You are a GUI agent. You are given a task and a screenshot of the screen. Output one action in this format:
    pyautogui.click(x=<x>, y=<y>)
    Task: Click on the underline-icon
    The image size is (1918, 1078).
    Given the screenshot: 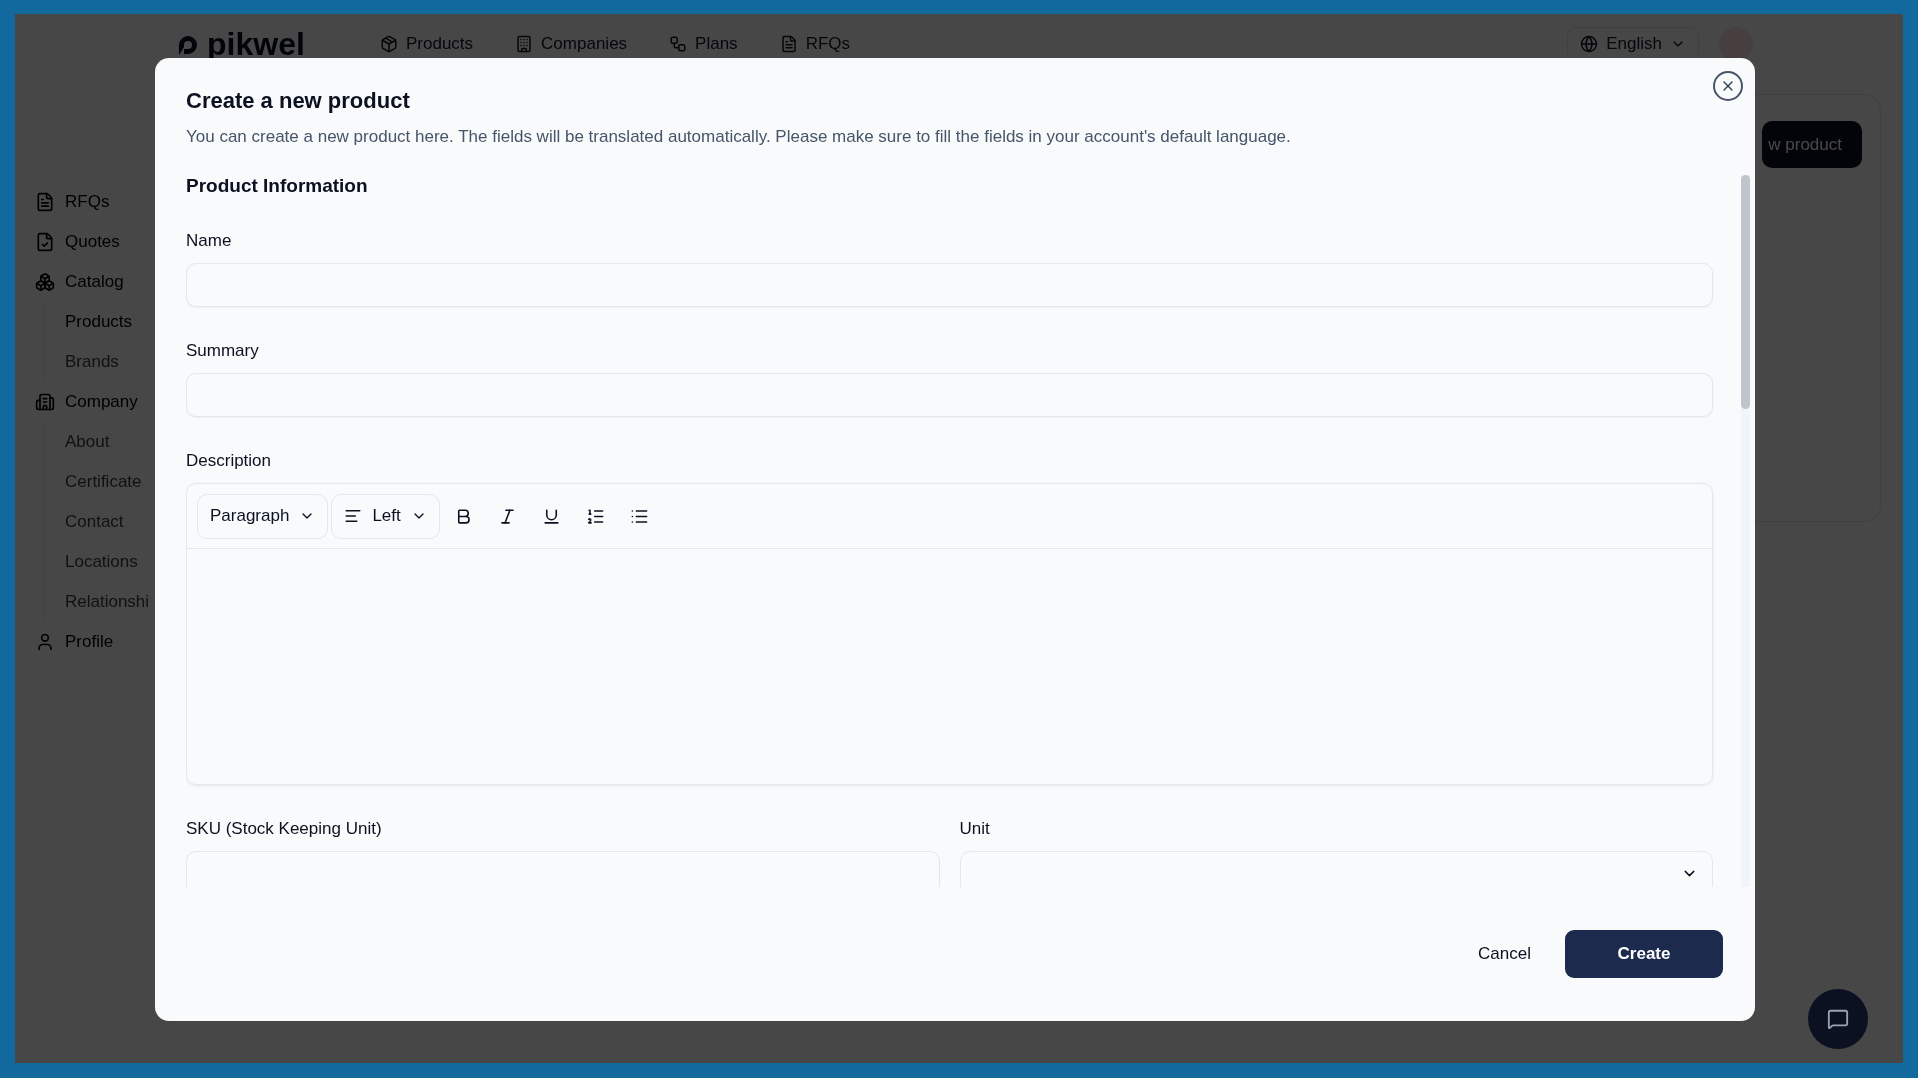 What is the action you would take?
    pyautogui.click(x=551, y=516)
    